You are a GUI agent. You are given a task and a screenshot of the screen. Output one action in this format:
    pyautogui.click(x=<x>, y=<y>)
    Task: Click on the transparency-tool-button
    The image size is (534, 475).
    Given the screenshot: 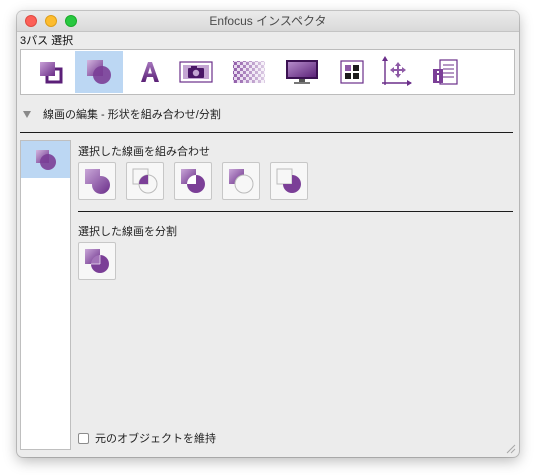 What is the action you would take?
    pyautogui.click(x=249, y=72)
    